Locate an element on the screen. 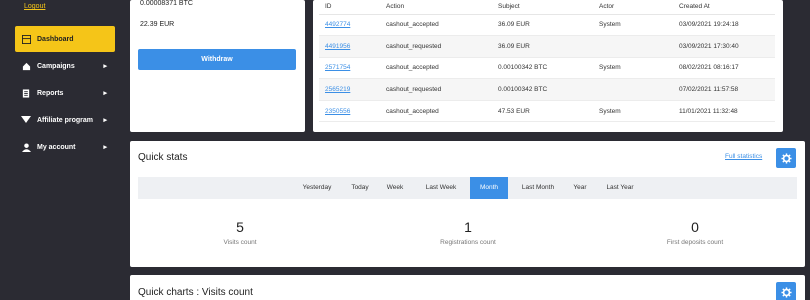  sidebar-item-campaigns: Campaigns ▸ is located at coordinates (65, 66).